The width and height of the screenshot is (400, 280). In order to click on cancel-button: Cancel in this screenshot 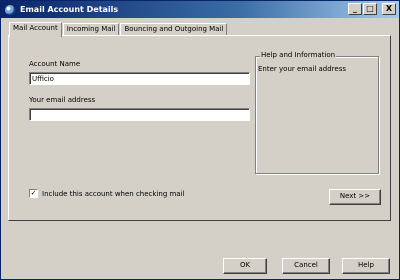, I will do `click(306, 266)`.